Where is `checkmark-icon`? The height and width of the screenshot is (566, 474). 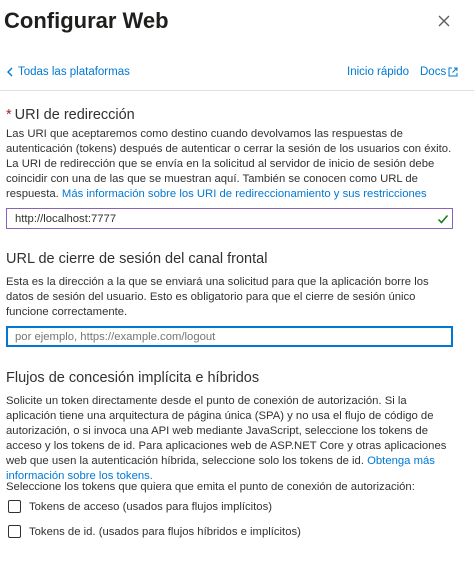 checkmark-icon is located at coordinates (443, 219).